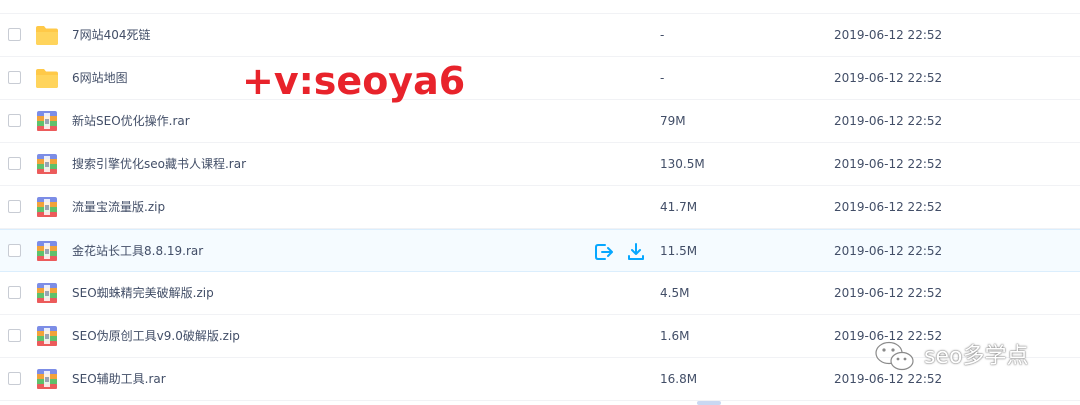 The height and width of the screenshot is (405, 1080). What do you see at coordinates (709, 403) in the screenshot?
I see `scrollbar-thumb` at bounding box center [709, 403].